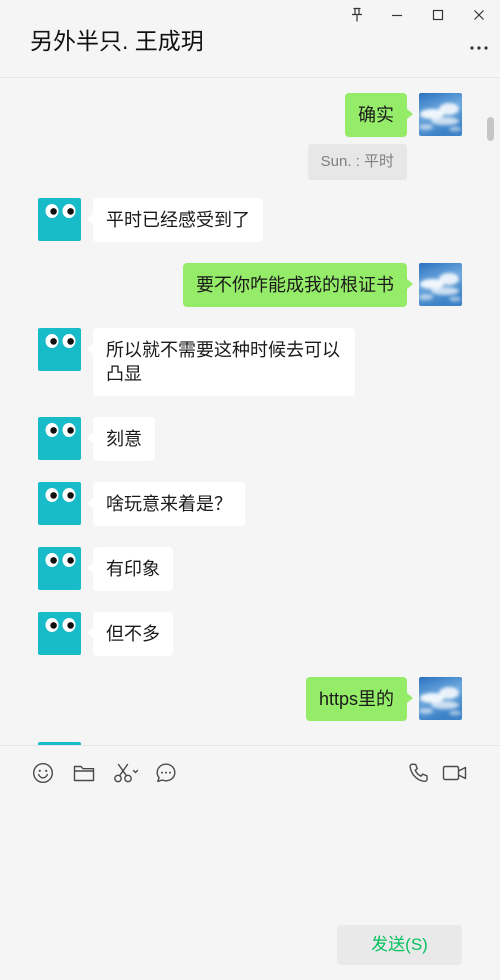 This screenshot has width=500, height=980. Describe the element at coordinates (397, 15) in the screenshot. I see `minimize-icon` at that location.